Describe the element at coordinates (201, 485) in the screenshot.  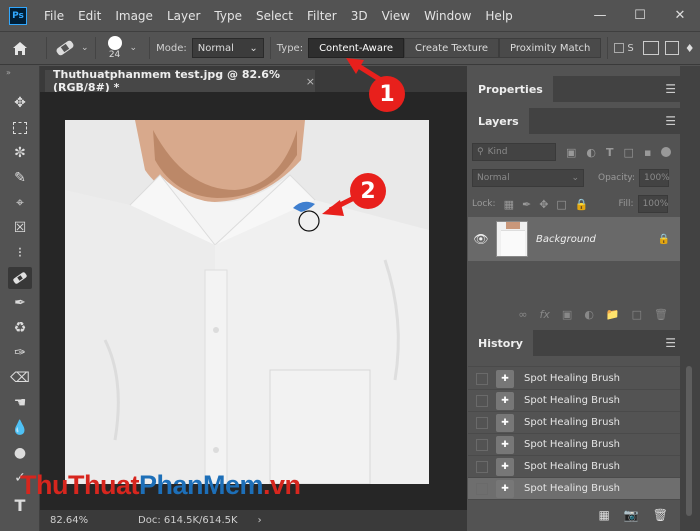
I see `watermark-part: PhanMem` at that location.